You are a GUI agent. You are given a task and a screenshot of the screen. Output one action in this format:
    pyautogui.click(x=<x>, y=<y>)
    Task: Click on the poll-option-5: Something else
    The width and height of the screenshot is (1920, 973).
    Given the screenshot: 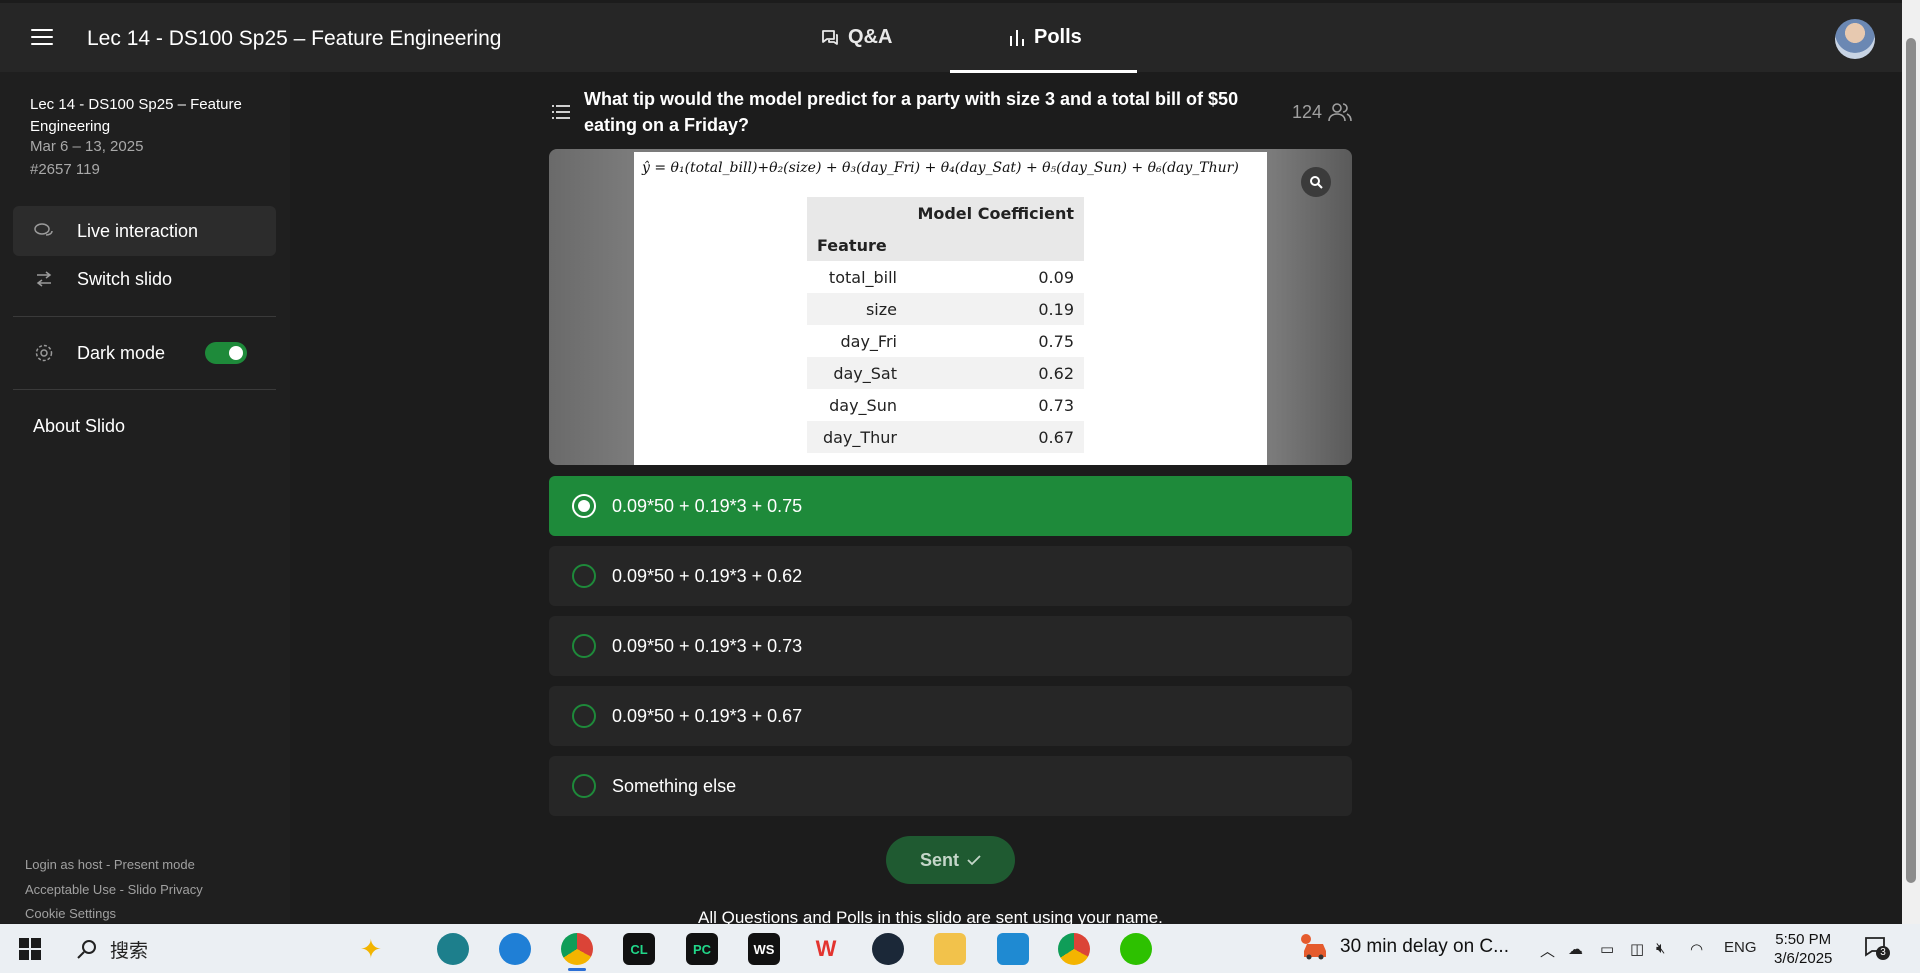 What is the action you would take?
    pyautogui.click(x=950, y=786)
    